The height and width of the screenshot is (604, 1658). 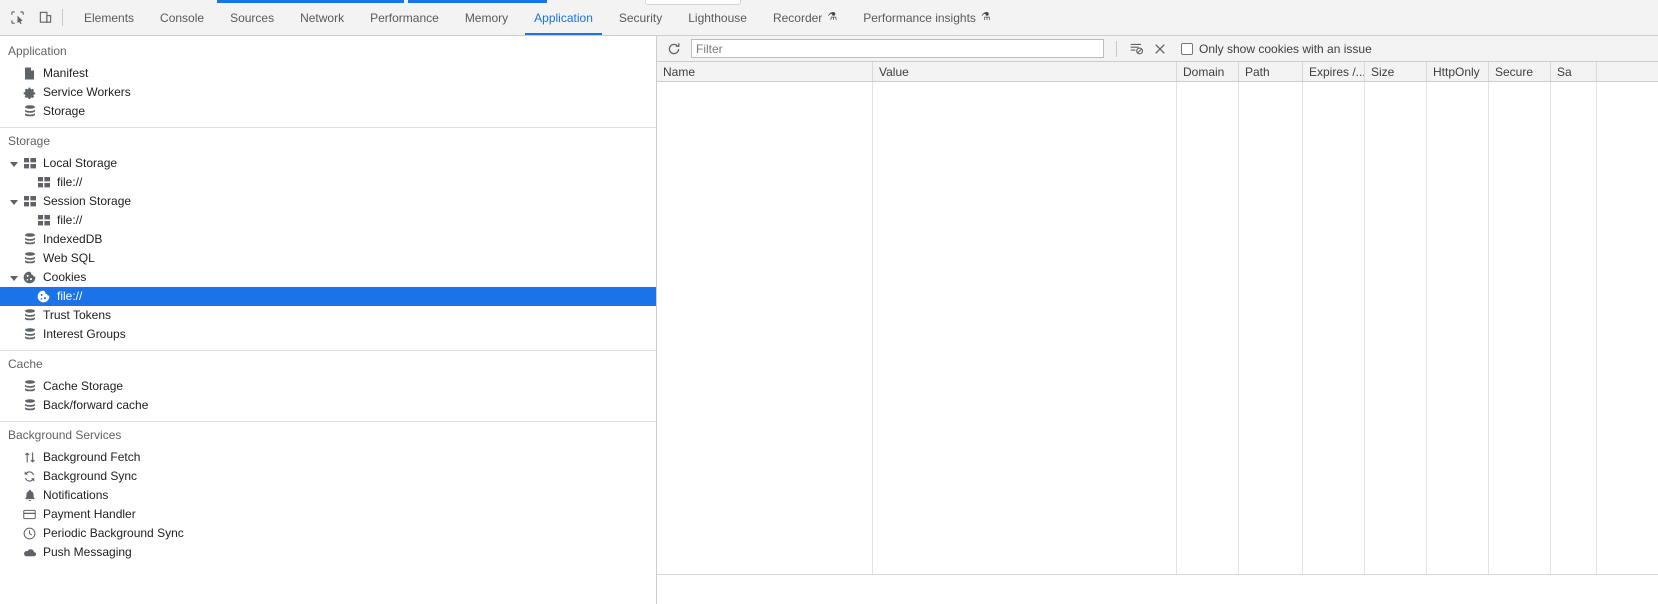 What do you see at coordinates (1396, 71) in the screenshot?
I see `column-header-size: Size` at bounding box center [1396, 71].